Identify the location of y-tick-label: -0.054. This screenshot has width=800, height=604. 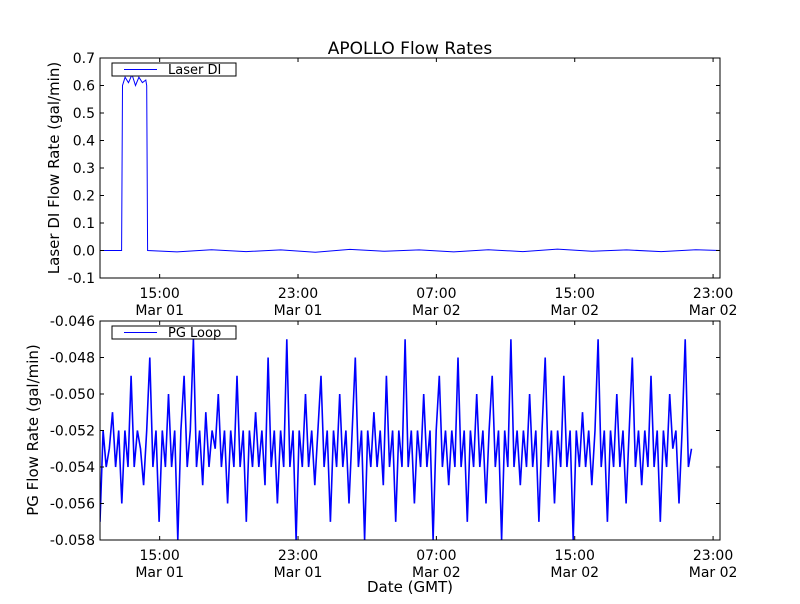
(72, 468).